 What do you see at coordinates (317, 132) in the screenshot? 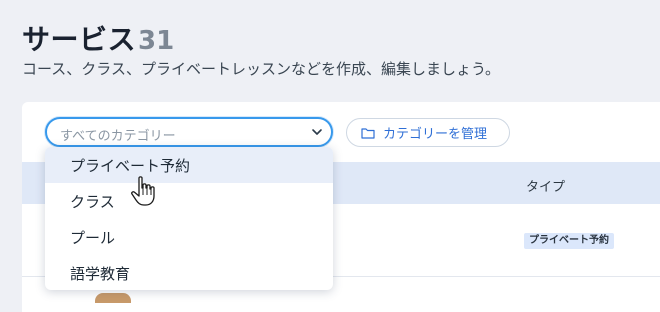
I see `chevron-down-icon` at bounding box center [317, 132].